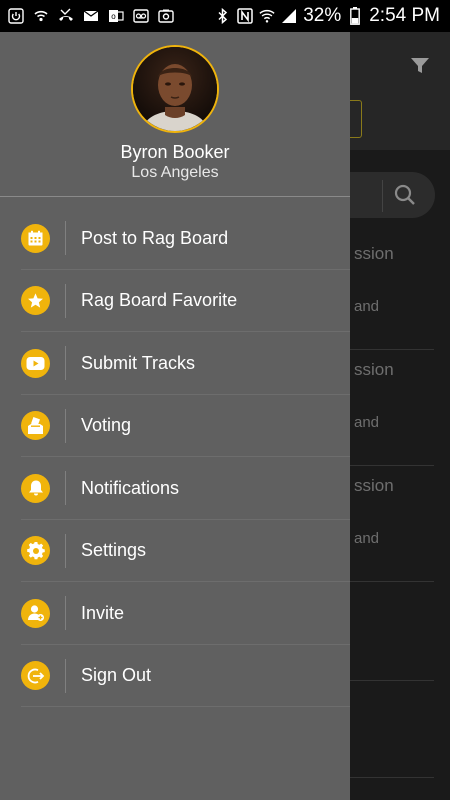 The image size is (450, 800). I want to click on email-icon, so click(91, 16).